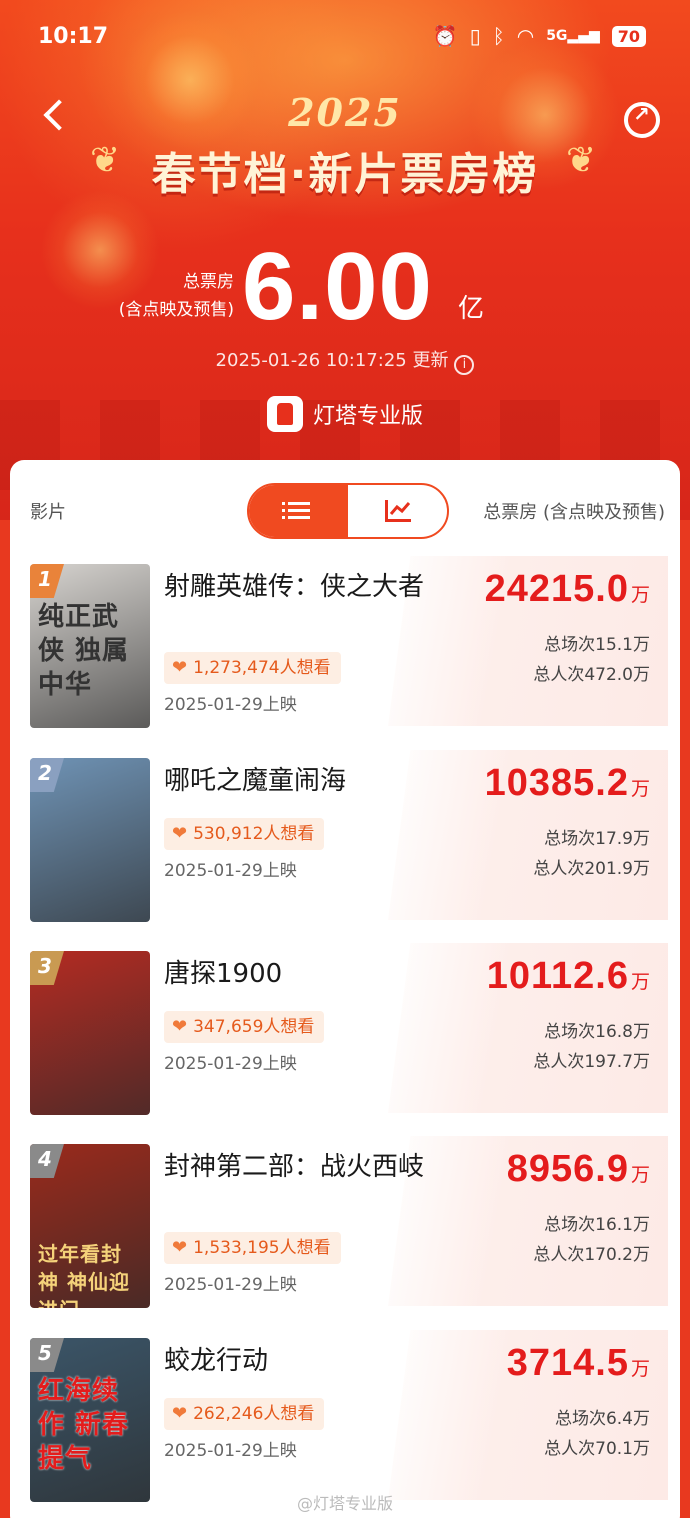 The image size is (690, 1518). Describe the element at coordinates (90, 840) in the screenshot. I see `film-poster: 2` at that location.